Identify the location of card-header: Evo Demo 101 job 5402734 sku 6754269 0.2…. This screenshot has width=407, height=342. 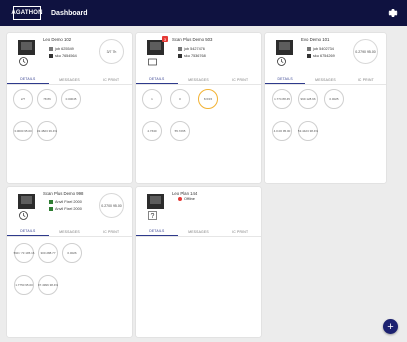
(325, 53).